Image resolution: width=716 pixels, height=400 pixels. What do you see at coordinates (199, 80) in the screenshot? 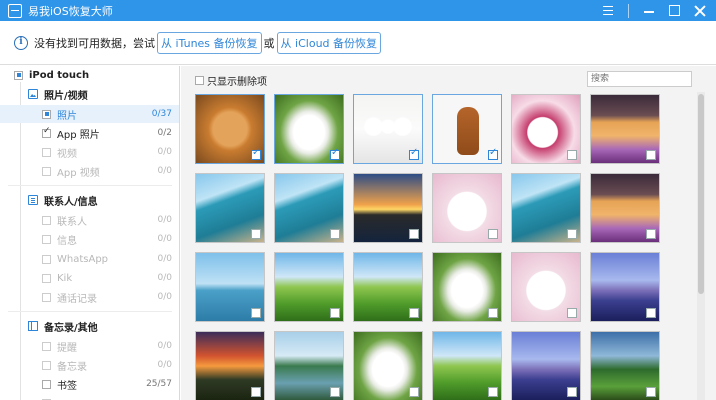
I see `show-deleted-checkbox` at bounding box center [199, 80].